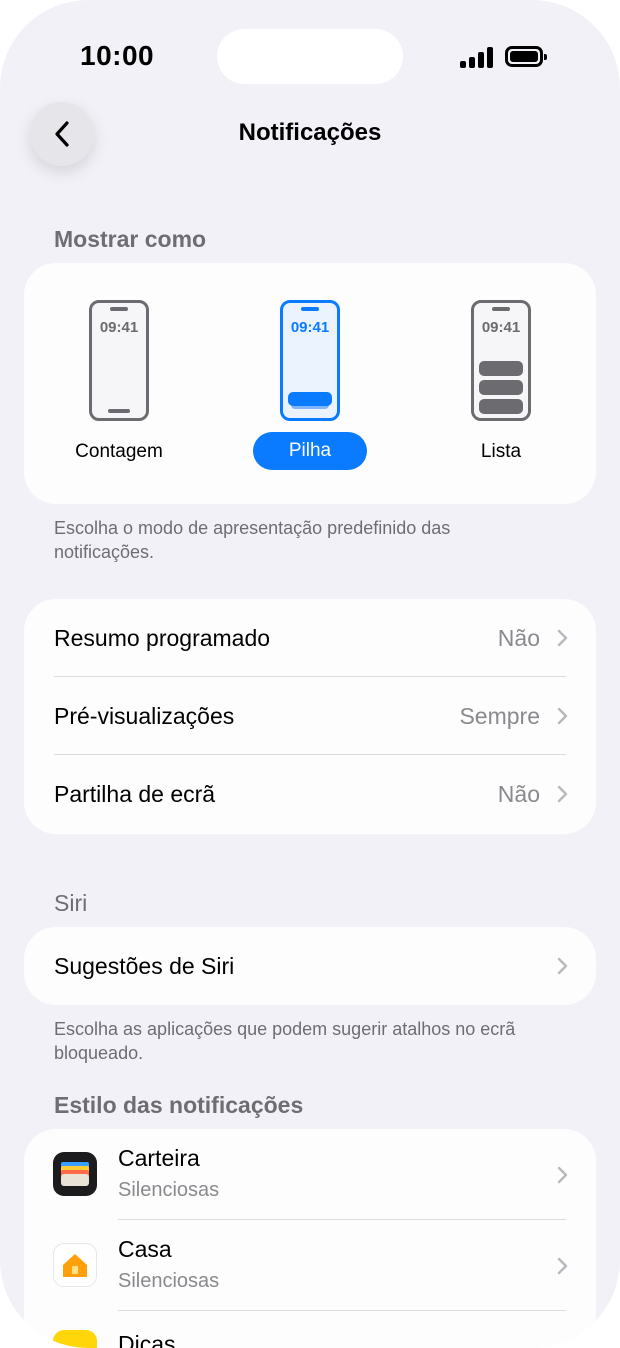 This screenshot has width=620, height=1348. I want to click on battery-icon, so click(526, 56).